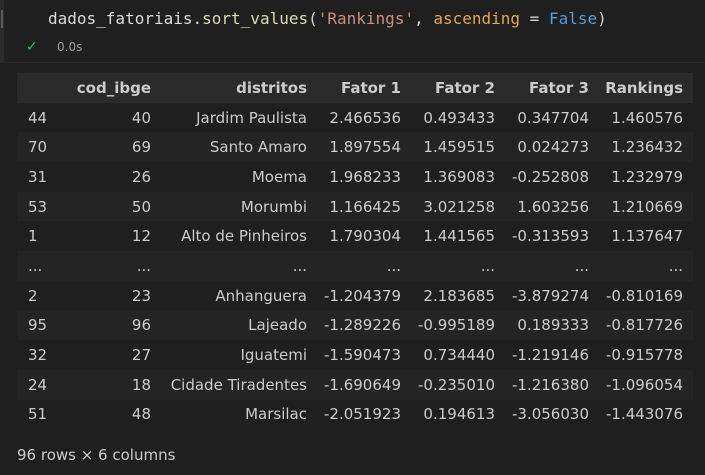 The width and height of the screenshot is (705, 475). I want to click on row-index: 2, so click(46, 295).